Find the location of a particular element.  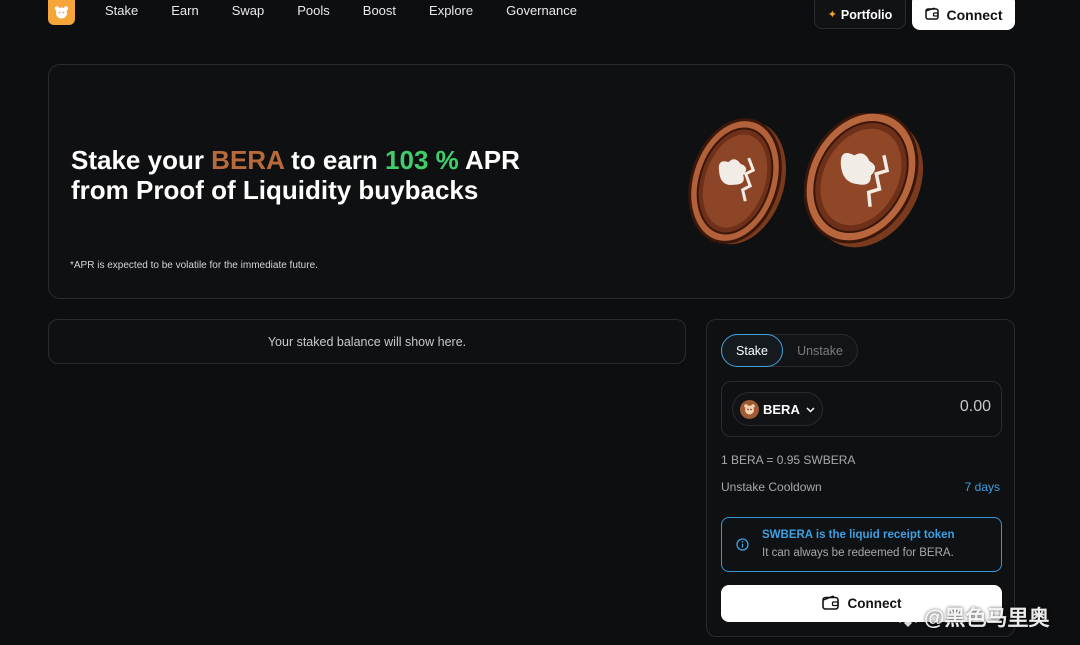

hero-token-highlight: BERA is located at coordinates (247, 160).